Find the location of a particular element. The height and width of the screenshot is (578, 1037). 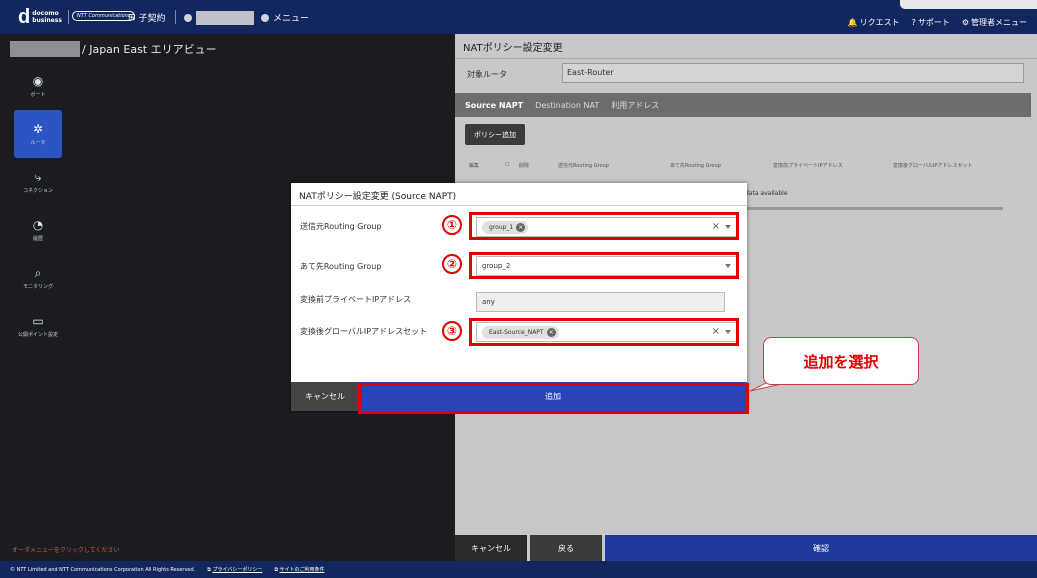

tab-used-addresses: 利用アドレス is located at coordinates (635, 105).